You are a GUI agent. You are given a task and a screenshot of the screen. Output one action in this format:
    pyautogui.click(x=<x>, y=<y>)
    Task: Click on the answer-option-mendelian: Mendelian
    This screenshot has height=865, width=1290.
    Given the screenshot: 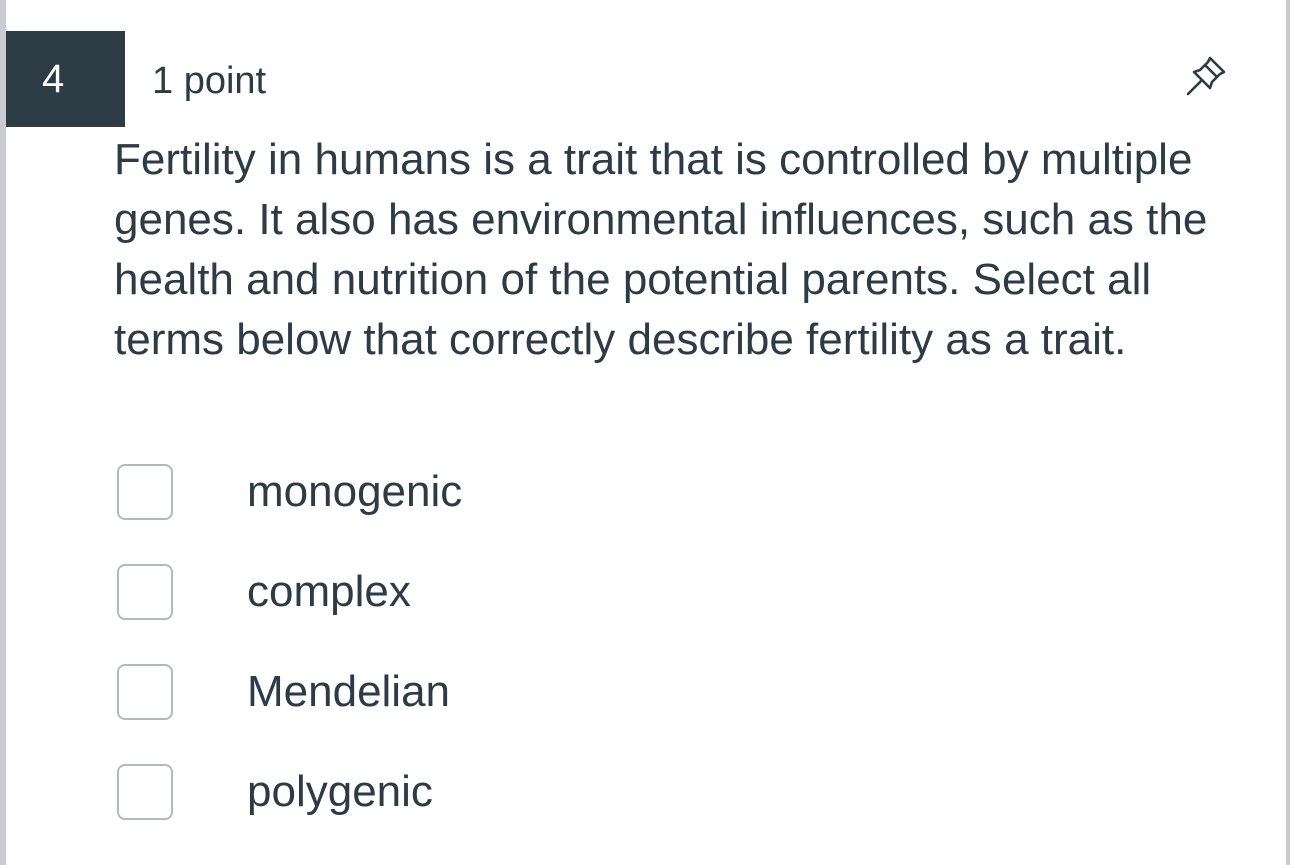 What is the action you would take?
    pyautogui.click(x=289, y=692)
    